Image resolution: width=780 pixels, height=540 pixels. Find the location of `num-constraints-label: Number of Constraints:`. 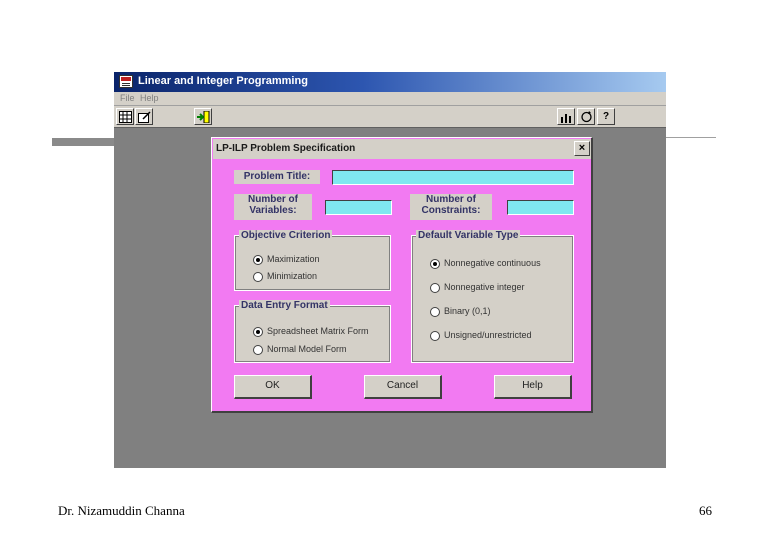

num-constraints-label: Number of Constraints: is located at coordinates (451, 207).